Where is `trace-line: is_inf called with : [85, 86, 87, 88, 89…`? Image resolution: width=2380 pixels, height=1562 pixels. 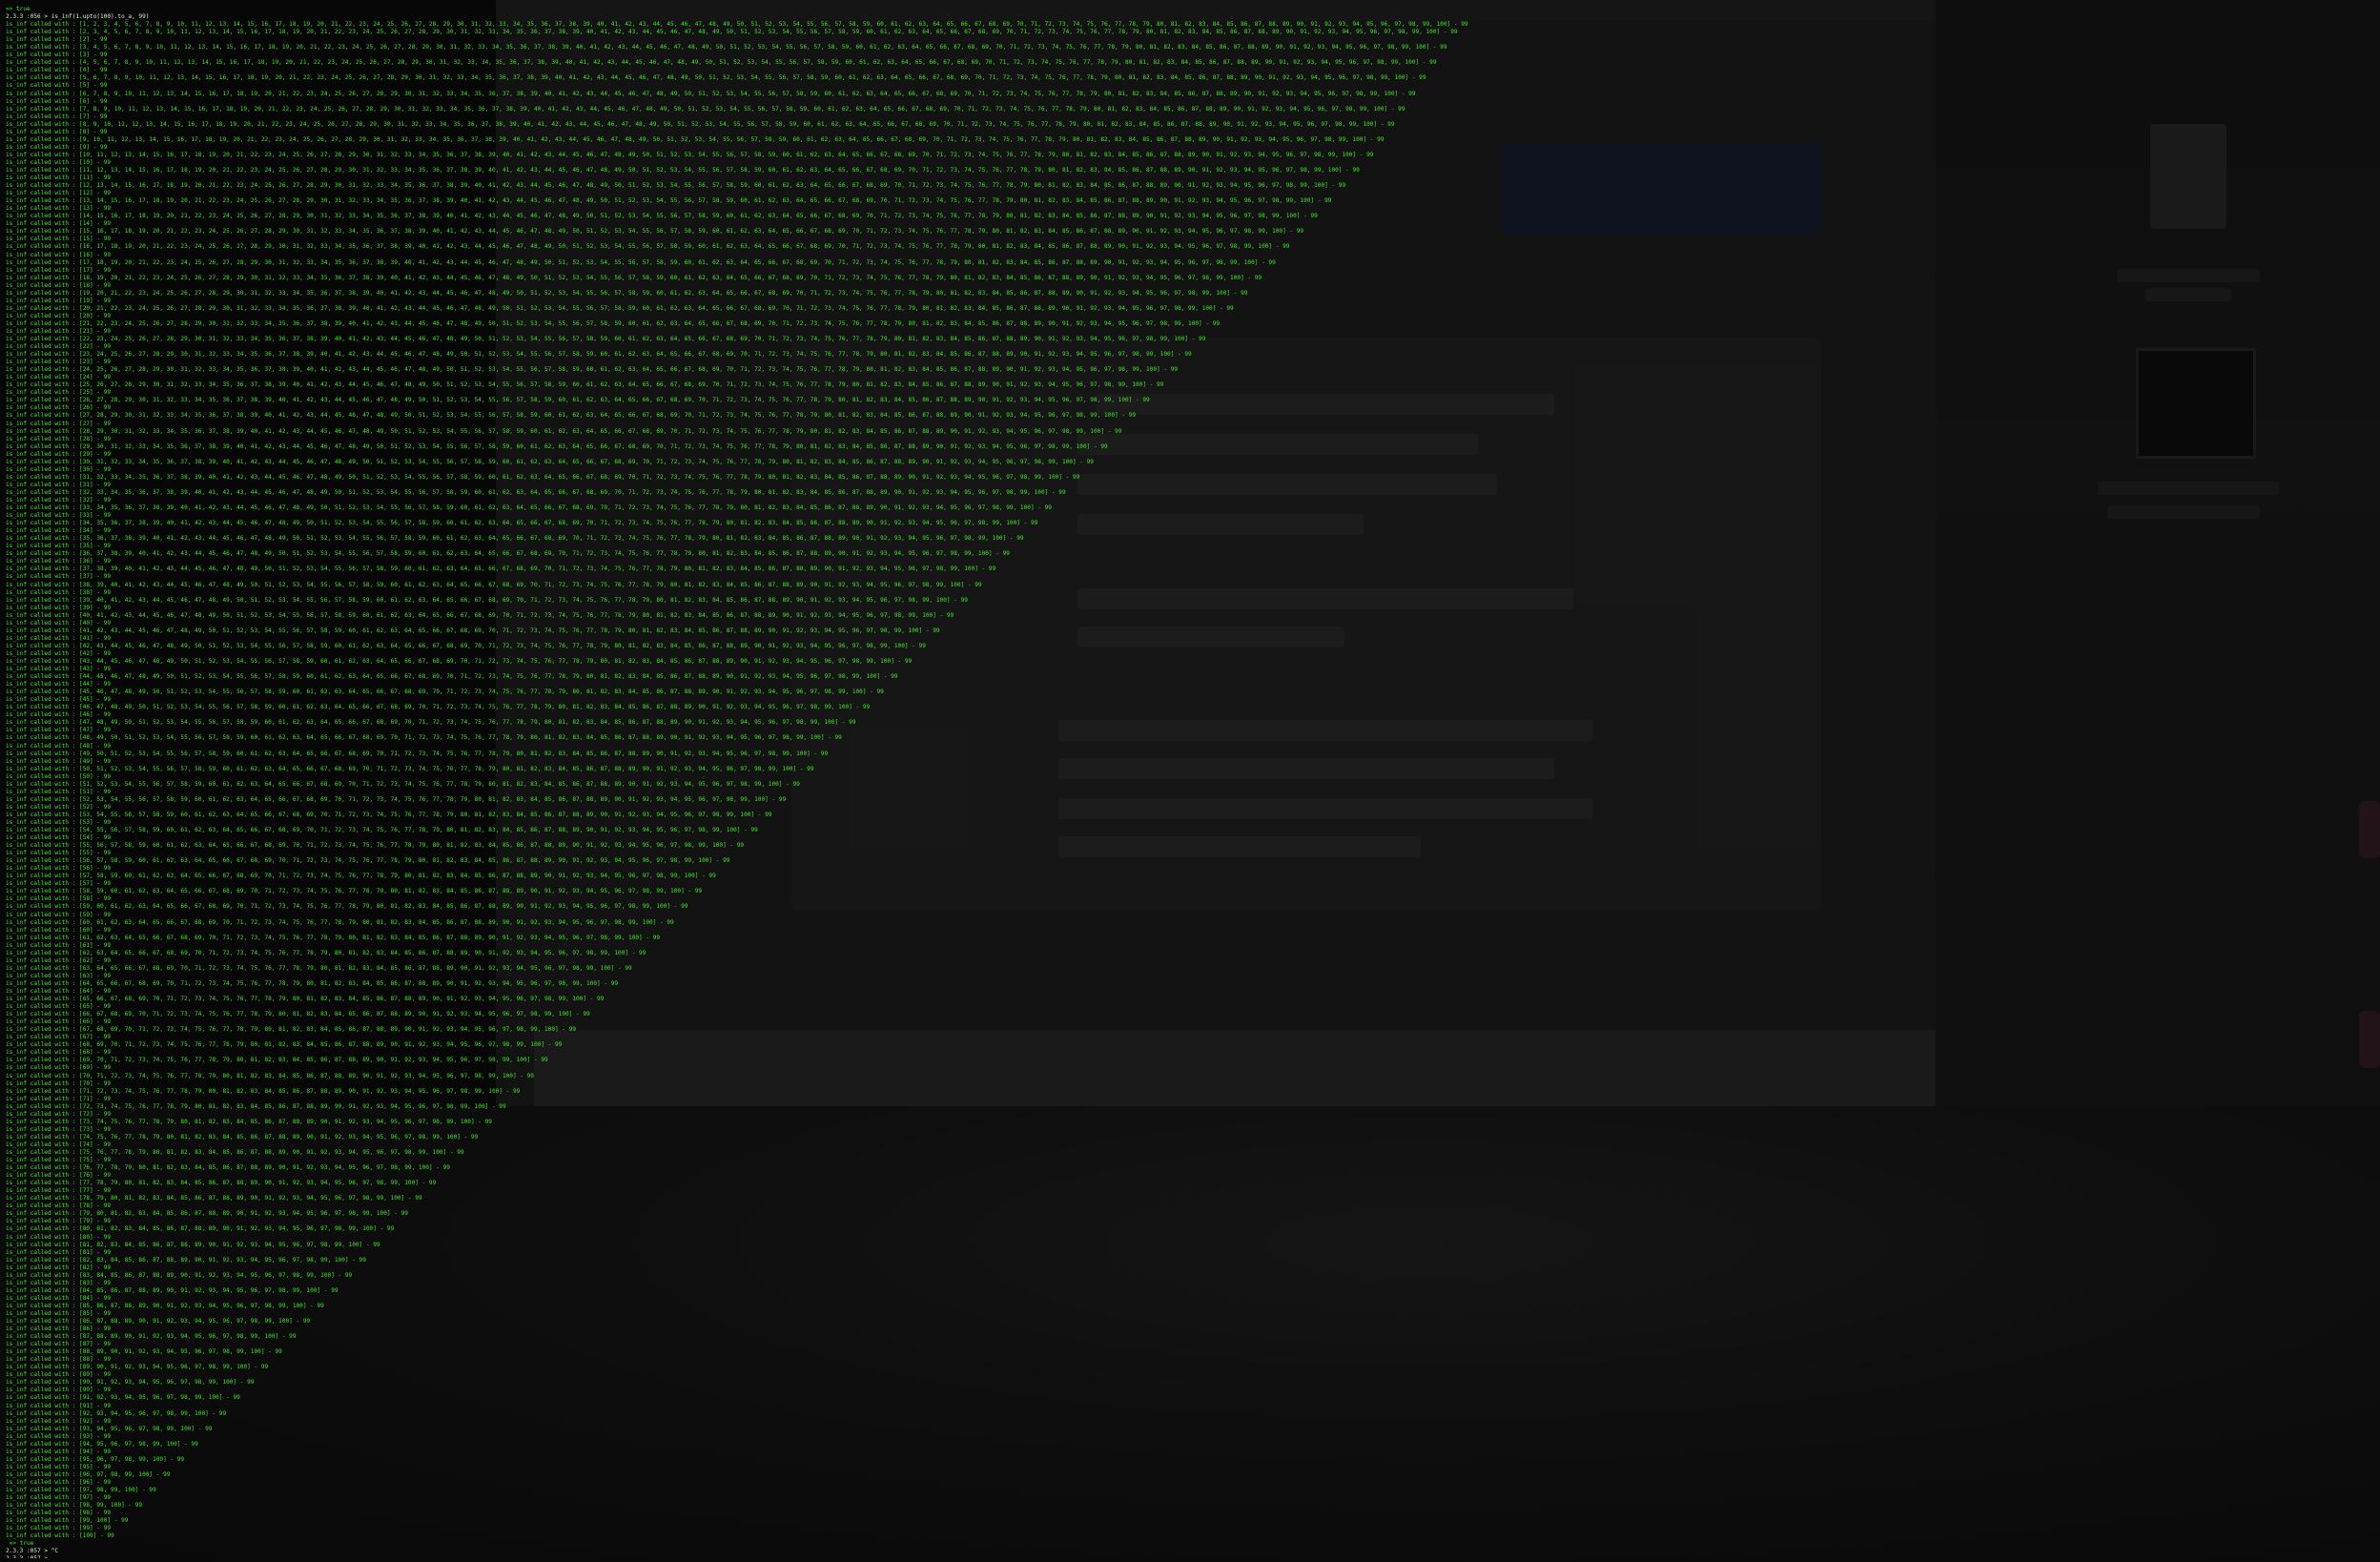
trace-line: is_inf called with : [85, 86, 87, 88, 89… is located at coordinates (165, 1305).